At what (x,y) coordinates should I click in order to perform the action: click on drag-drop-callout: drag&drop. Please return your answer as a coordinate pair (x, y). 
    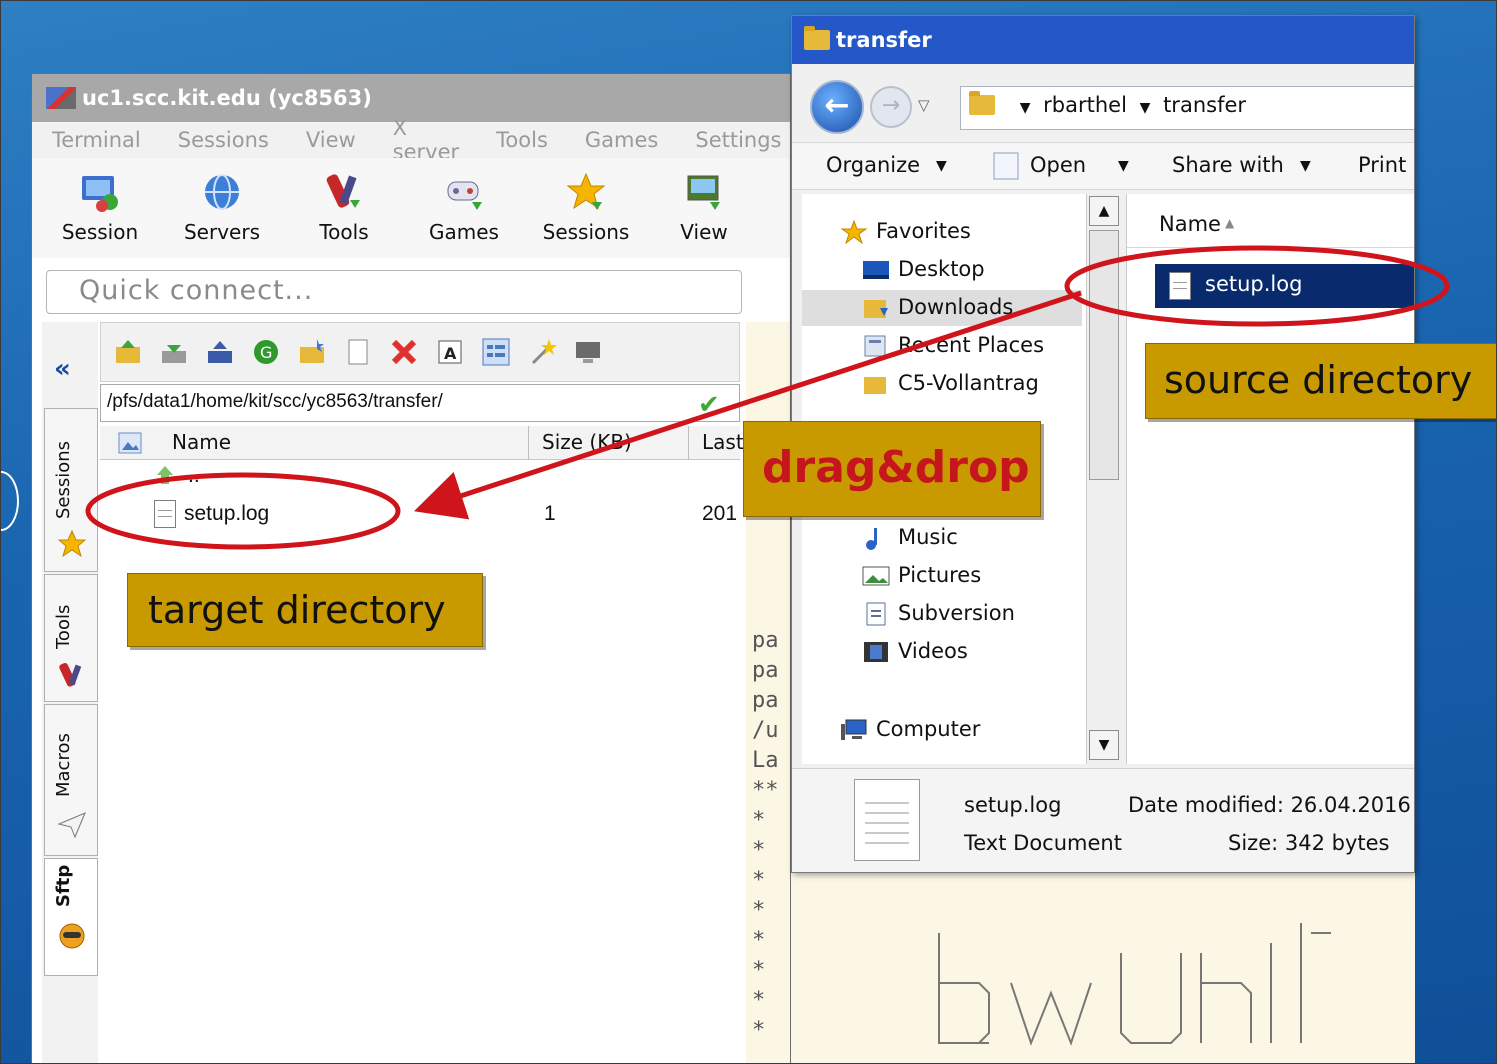
    Looking at the image, I should click on (892, 469).